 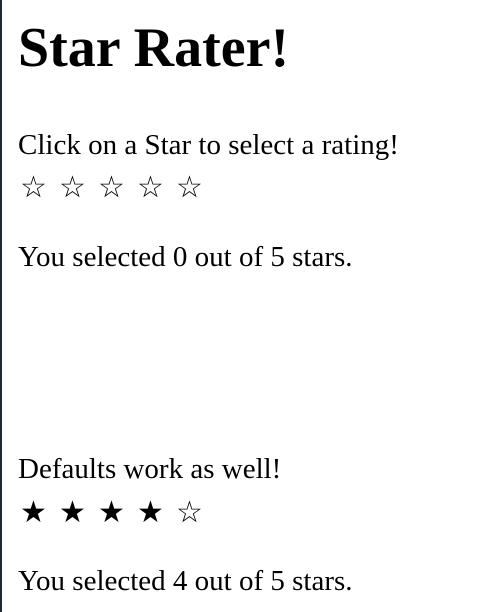 I want to click on rater-1-result: You selected 0 out of 5 stars., so click(x=185, y=257).